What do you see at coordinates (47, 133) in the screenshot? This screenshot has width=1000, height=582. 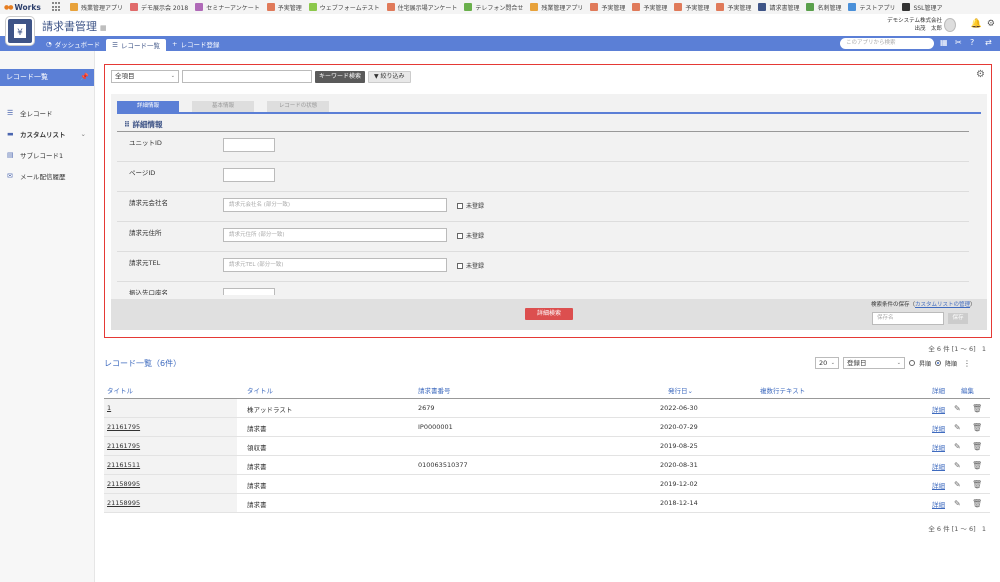 I see `sidebar-item-custom-list: ▬ カスタムリスト ⌄` at bounding box center [47, 133].